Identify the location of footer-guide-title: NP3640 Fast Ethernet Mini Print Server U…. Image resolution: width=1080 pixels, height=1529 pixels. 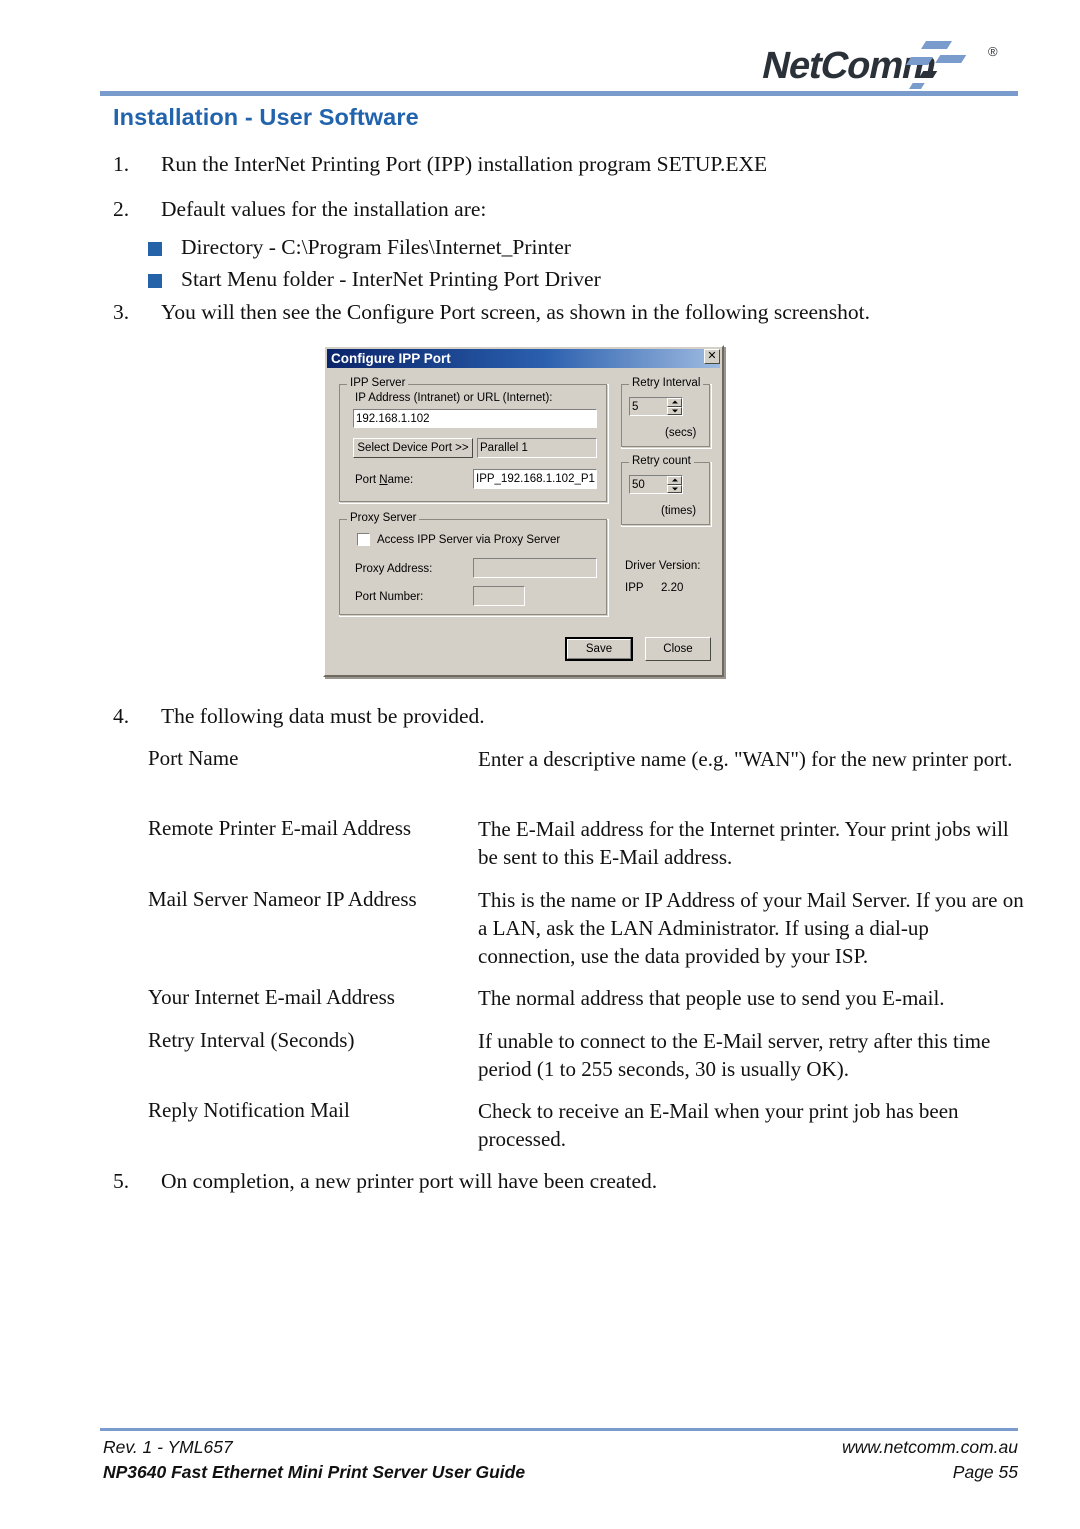
(314, 1472).